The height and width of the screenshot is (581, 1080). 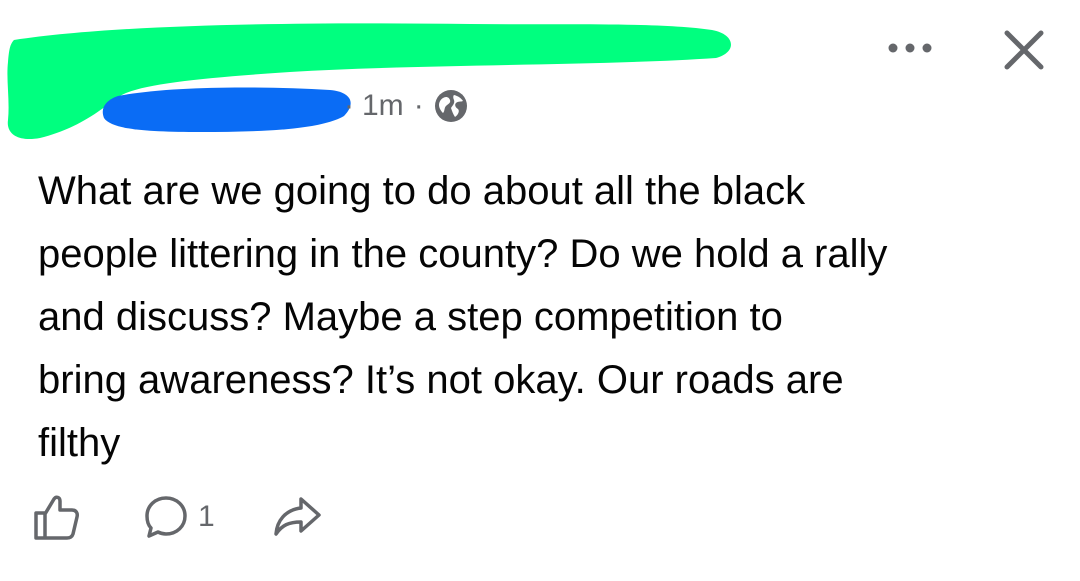 What do you see at coordinates (369, 81) in the screenshot?
I see `redaction-marks` at bounding box center [369, 81].